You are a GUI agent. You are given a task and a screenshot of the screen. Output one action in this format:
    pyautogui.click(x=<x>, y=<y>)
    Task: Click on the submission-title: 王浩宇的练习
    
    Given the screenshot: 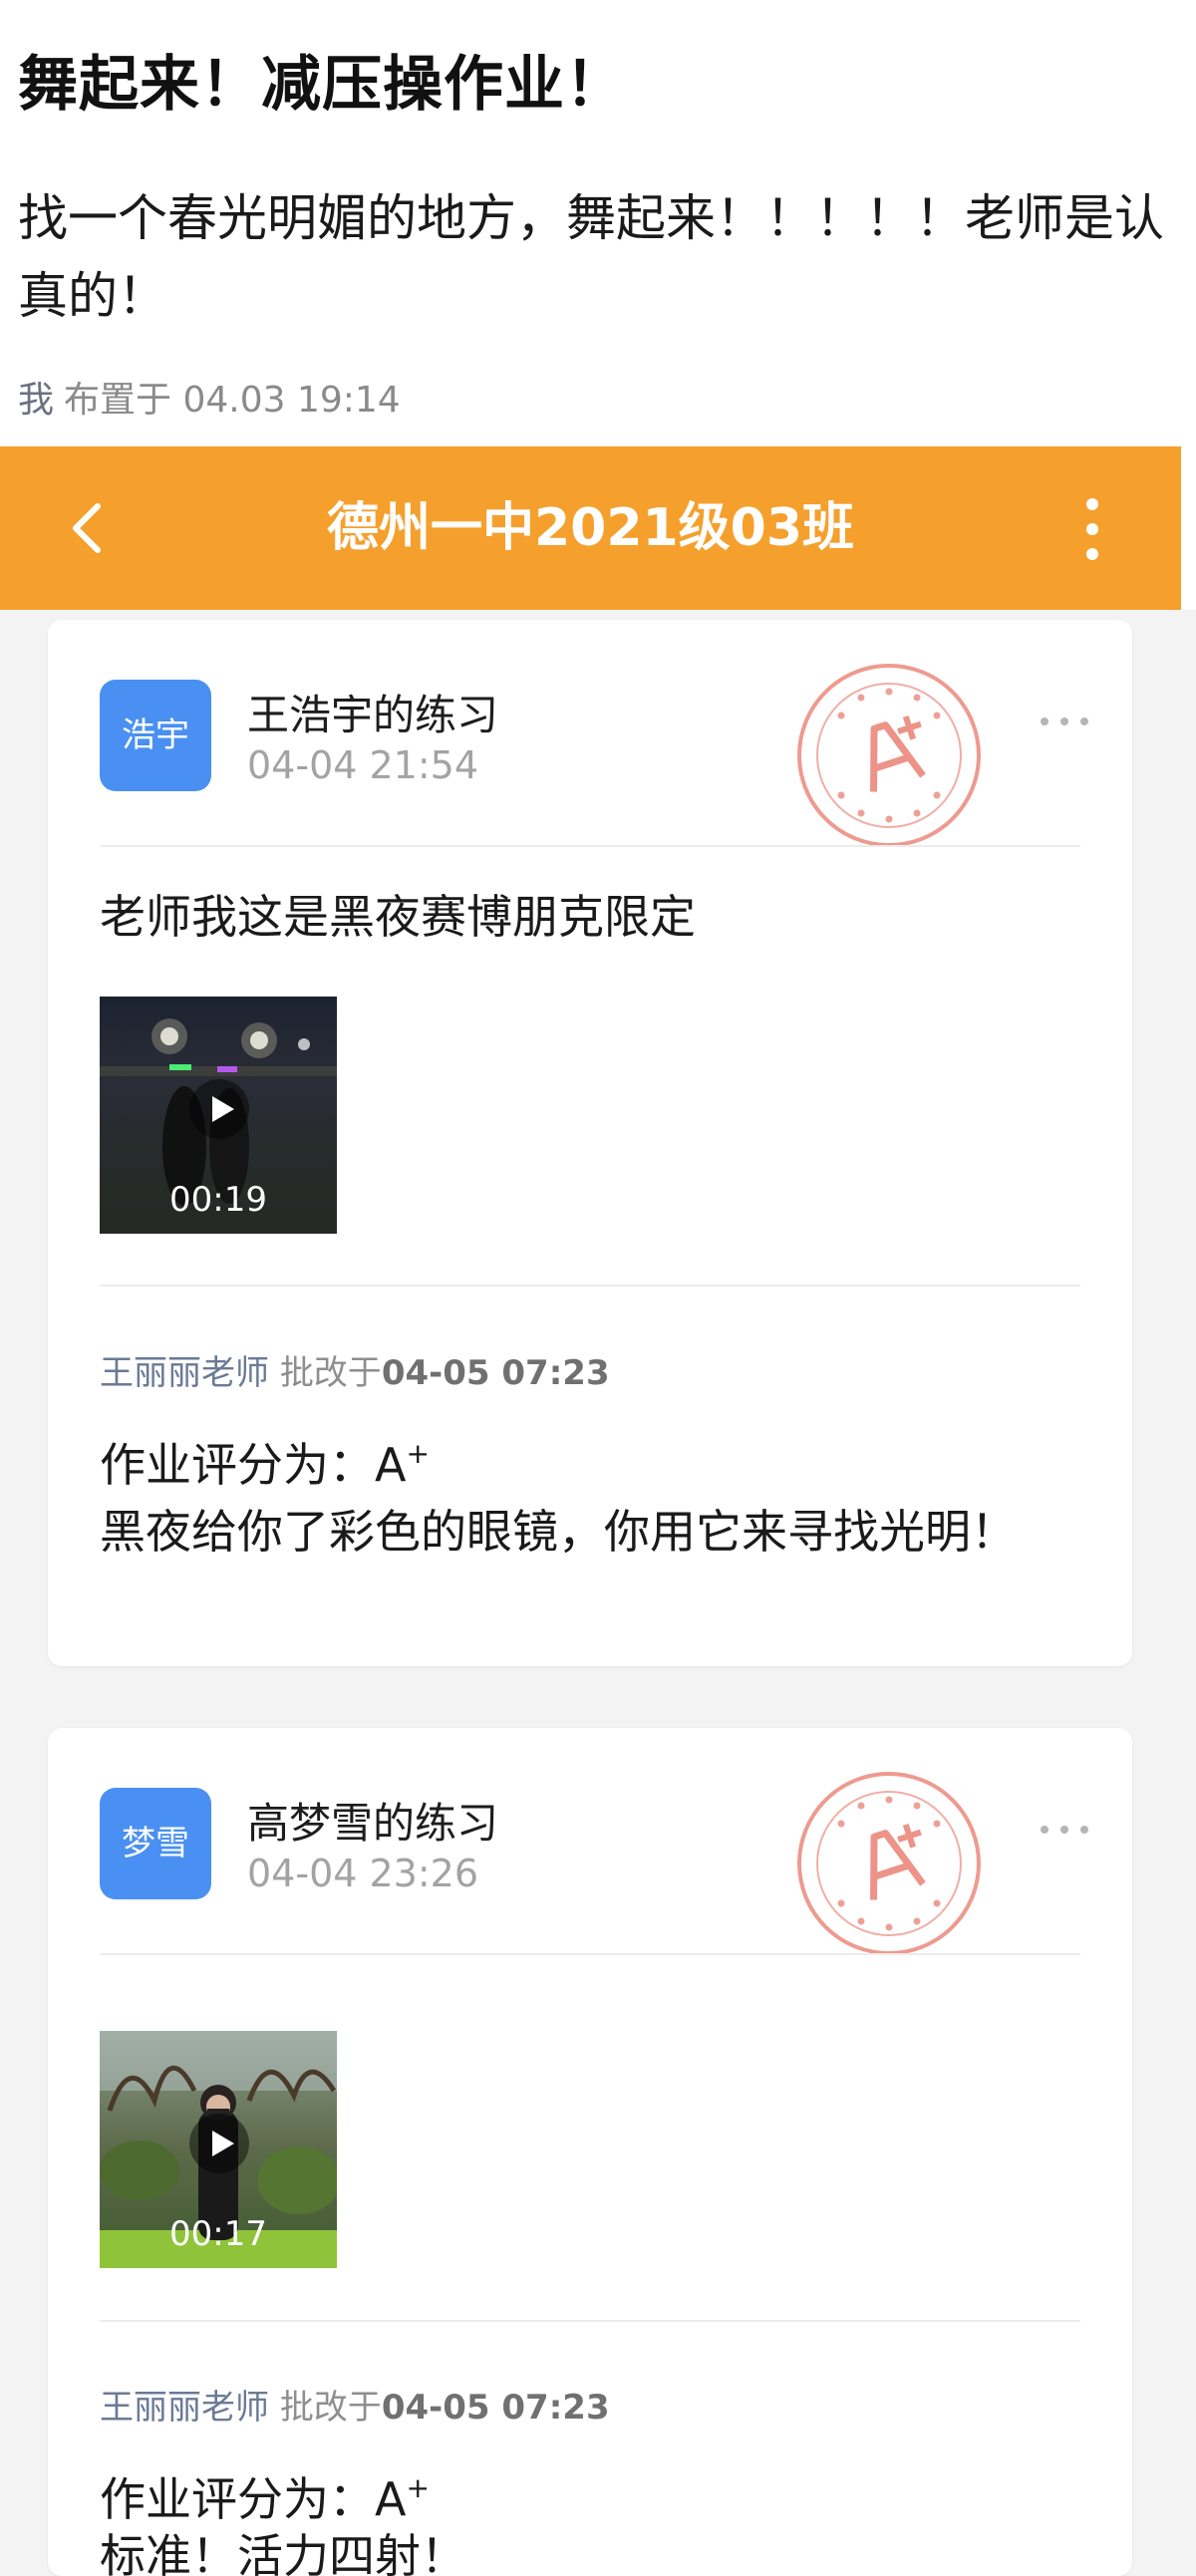 What is the action you would take?
    pyautogui.click(x=373, y=715)
    